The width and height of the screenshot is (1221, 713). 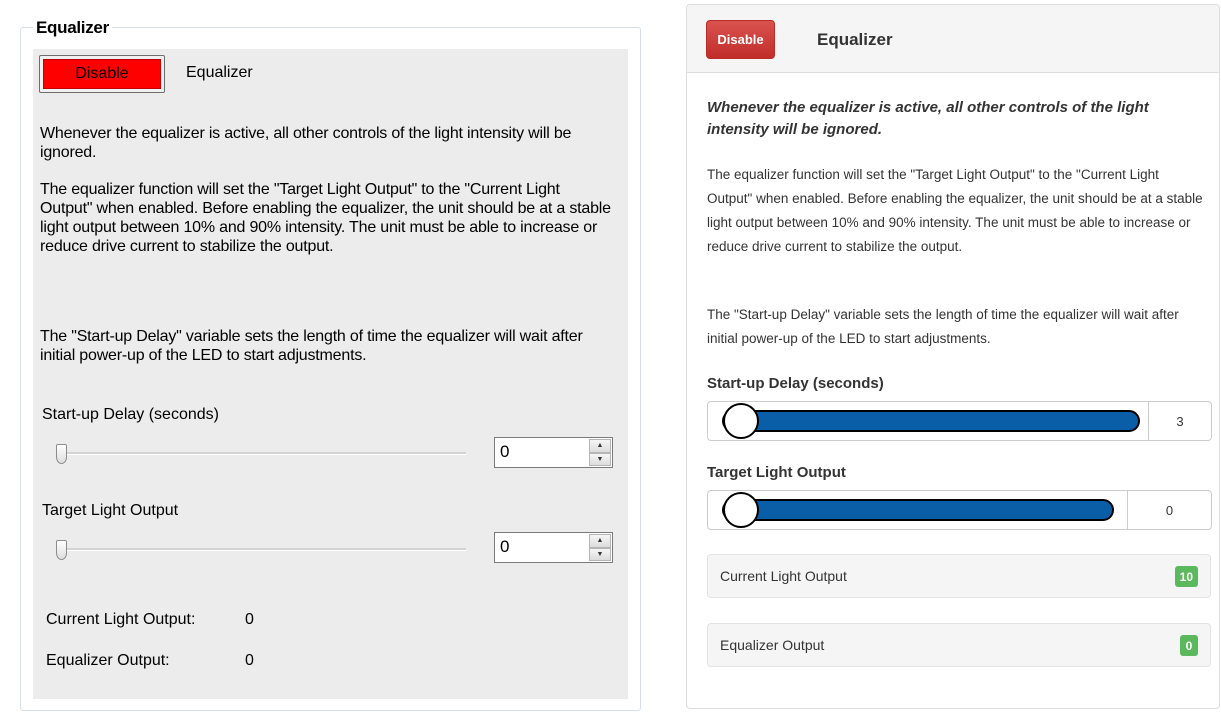 I want to click on target-light-output-value: 0, so click(x=1169, y=510).